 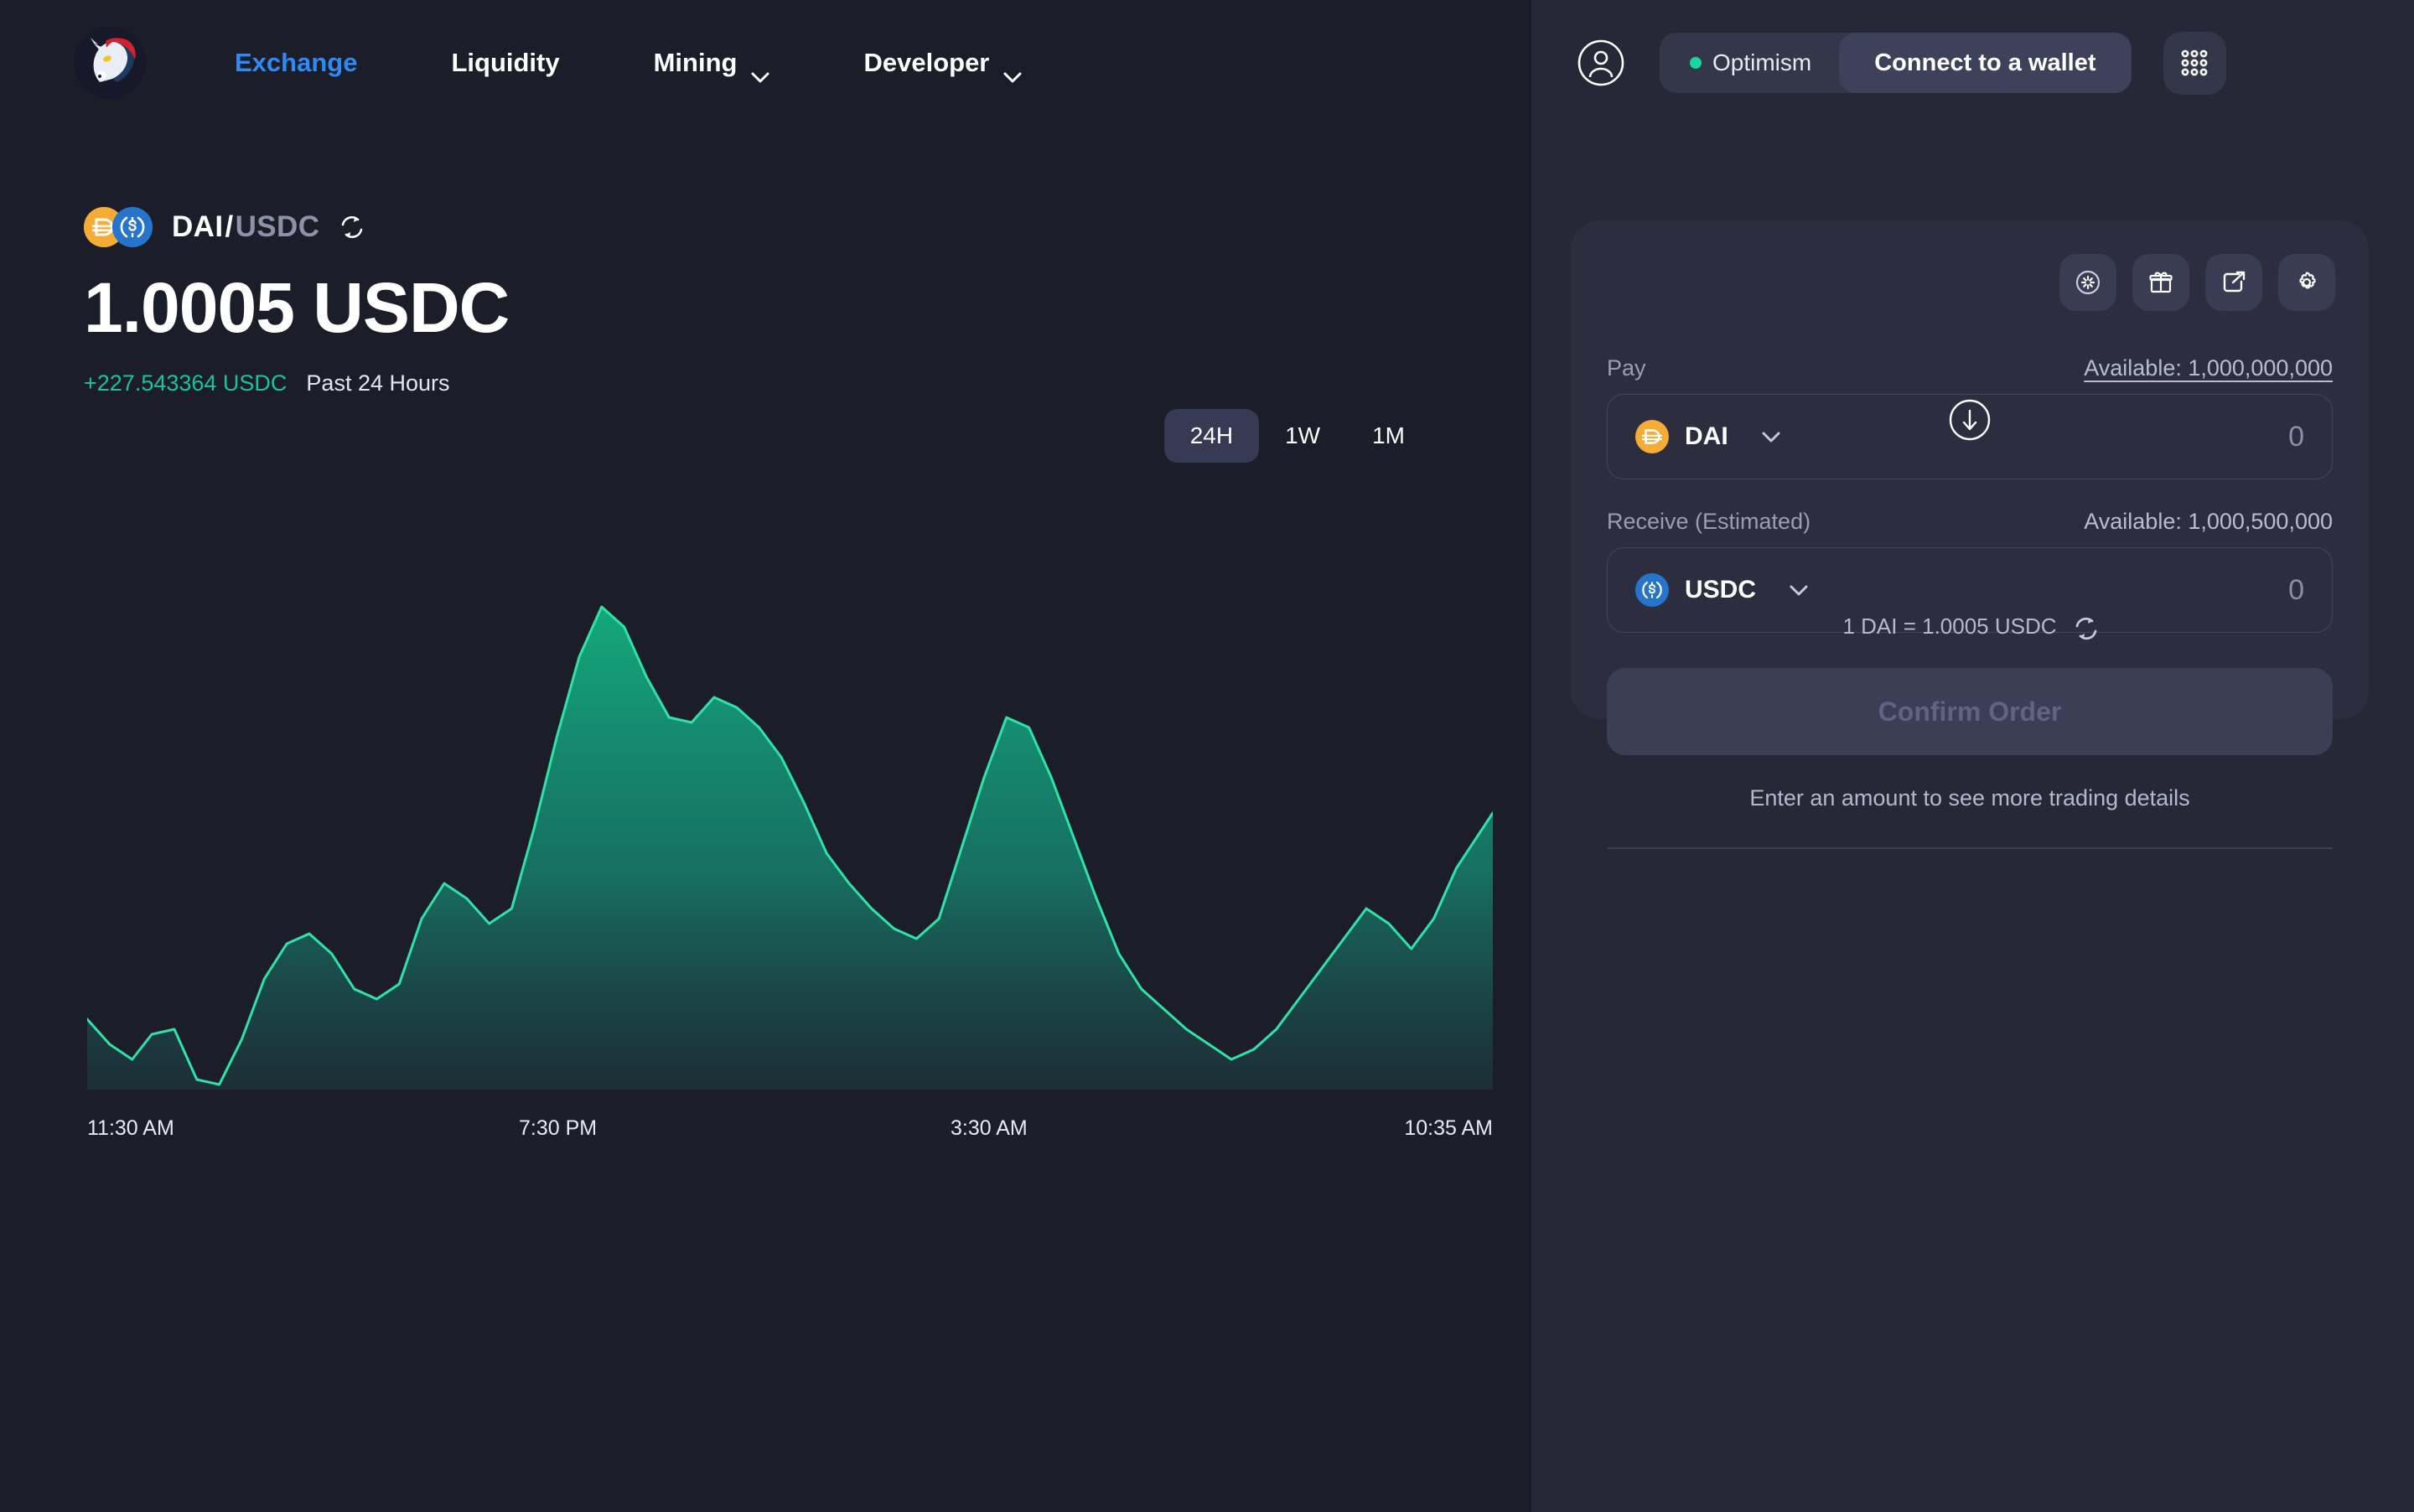 What do you see at coordinates (2088, 282) in the screenshot?
I see `partial-fill-icon` at bounding box center [2088, 282].